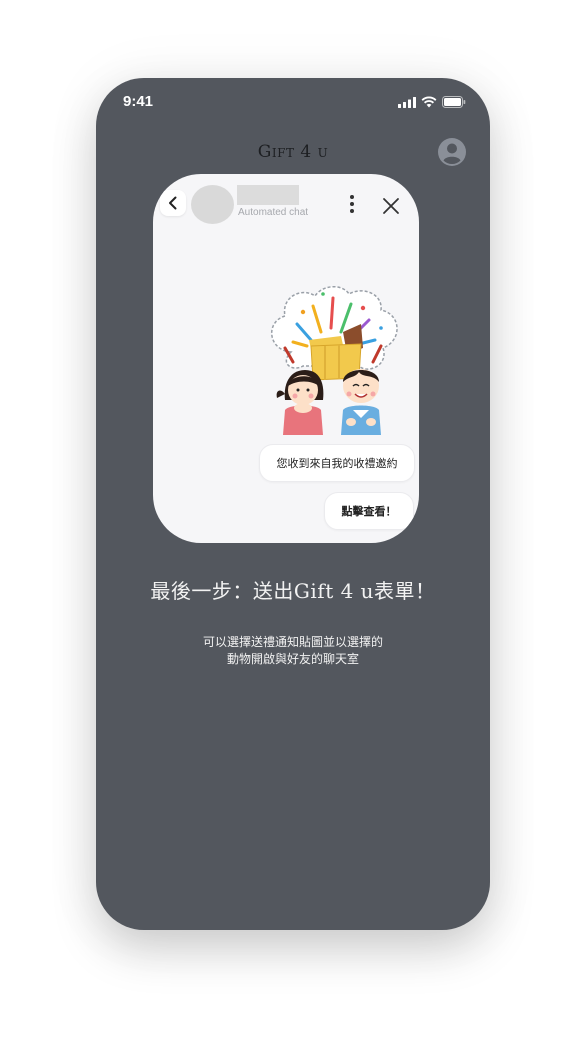  Describe the element at coordinates (407, 102) in the screenshot. I see `signal-icon` at that location.